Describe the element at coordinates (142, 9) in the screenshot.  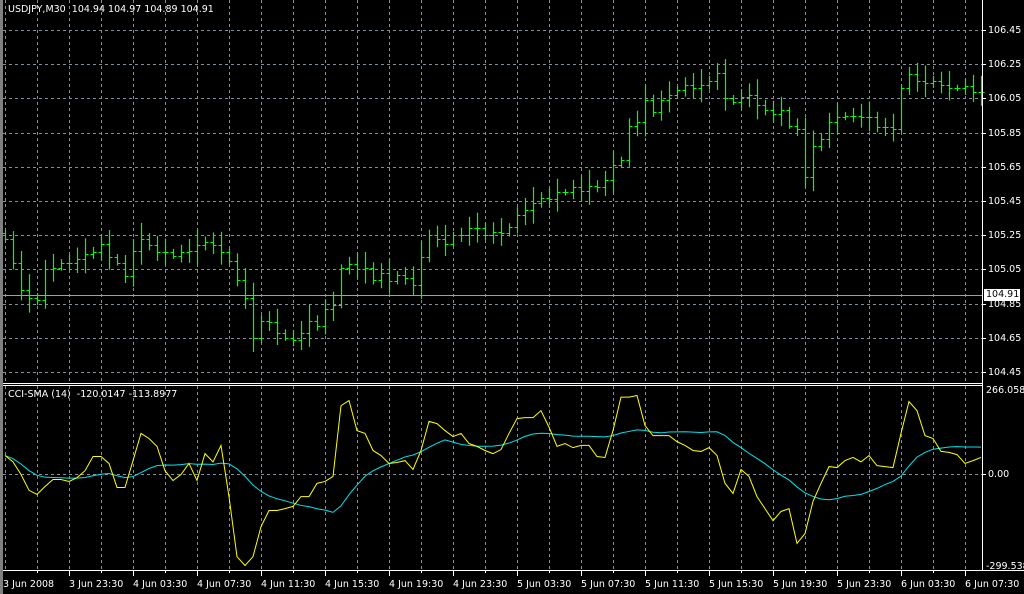
I see `ohlc-readout: 104.94 104.97 104.89 104.91` at that location.